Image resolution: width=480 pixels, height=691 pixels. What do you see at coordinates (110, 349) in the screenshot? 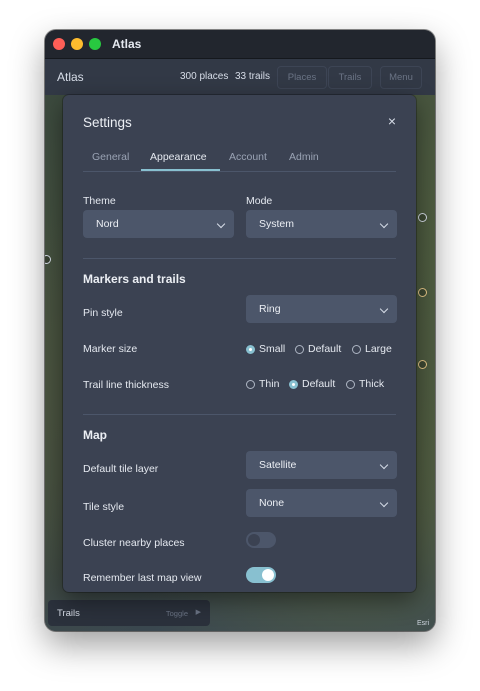
I see `marker-size-label: Marker size` at bounding box center [110, 349].